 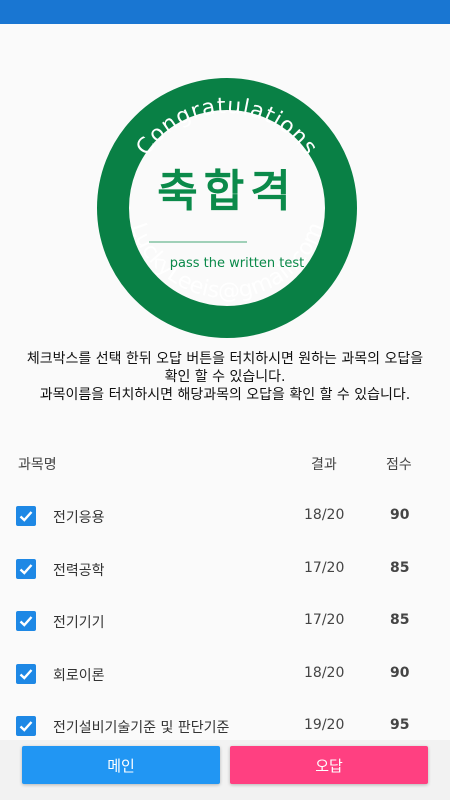 I want to click on subject-row: 전기설비기술기준 및 판단기준 19/20 95, so click(x=225, y=722).